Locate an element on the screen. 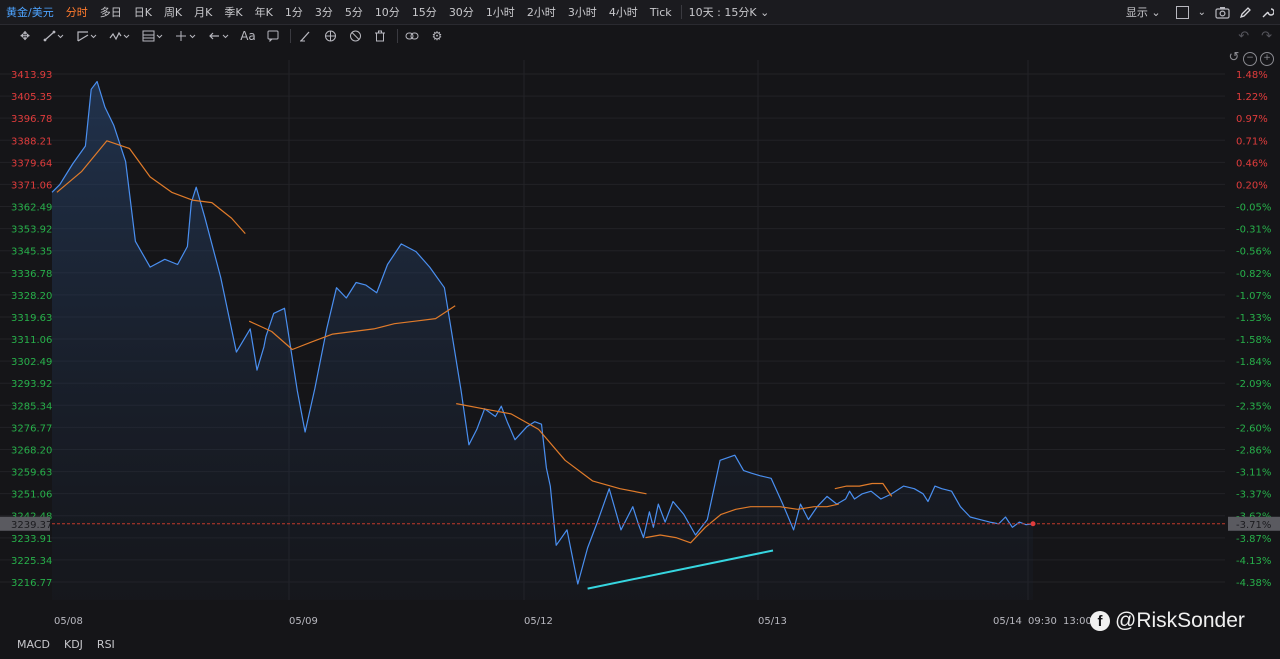  y-tick-label: 3396.78 is located at coordinates (31, 119).